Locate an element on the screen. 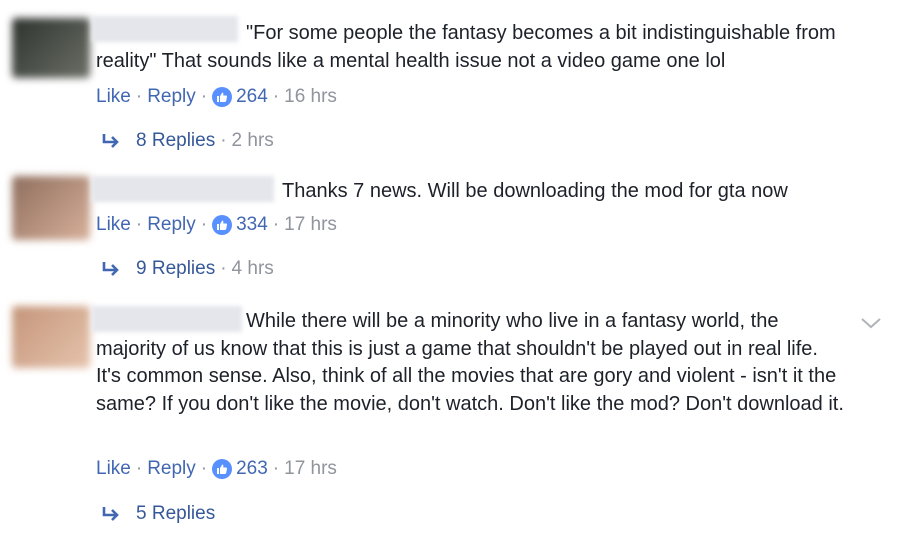  comment-actions: Like · Reply · 264 · 16 hrs is located at coordinates (216, 97).